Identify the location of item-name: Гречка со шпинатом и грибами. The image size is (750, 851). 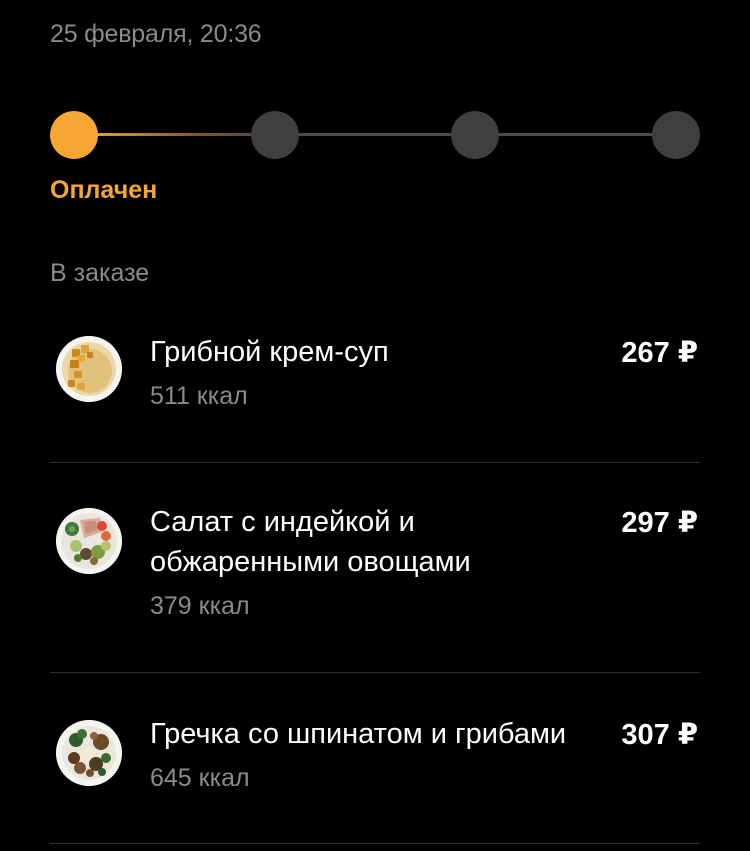
(358, 734).